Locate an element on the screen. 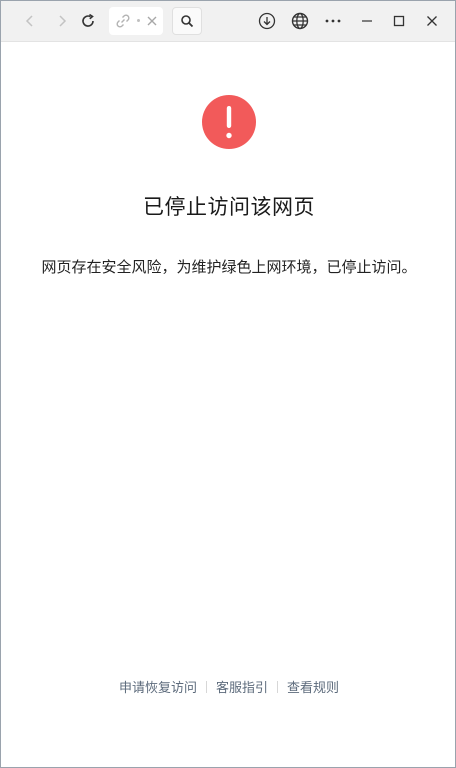 This screenshot has width=456, height=768. clear-address-button is located at coordinates (152, 21).